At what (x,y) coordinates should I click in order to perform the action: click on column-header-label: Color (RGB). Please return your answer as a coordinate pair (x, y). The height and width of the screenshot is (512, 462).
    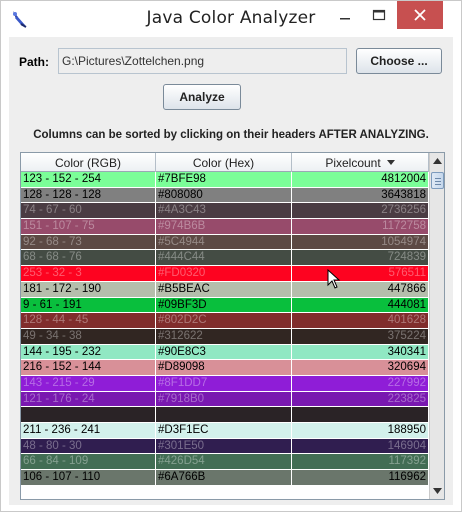
    Looking at the image, I should click on (87, 162).